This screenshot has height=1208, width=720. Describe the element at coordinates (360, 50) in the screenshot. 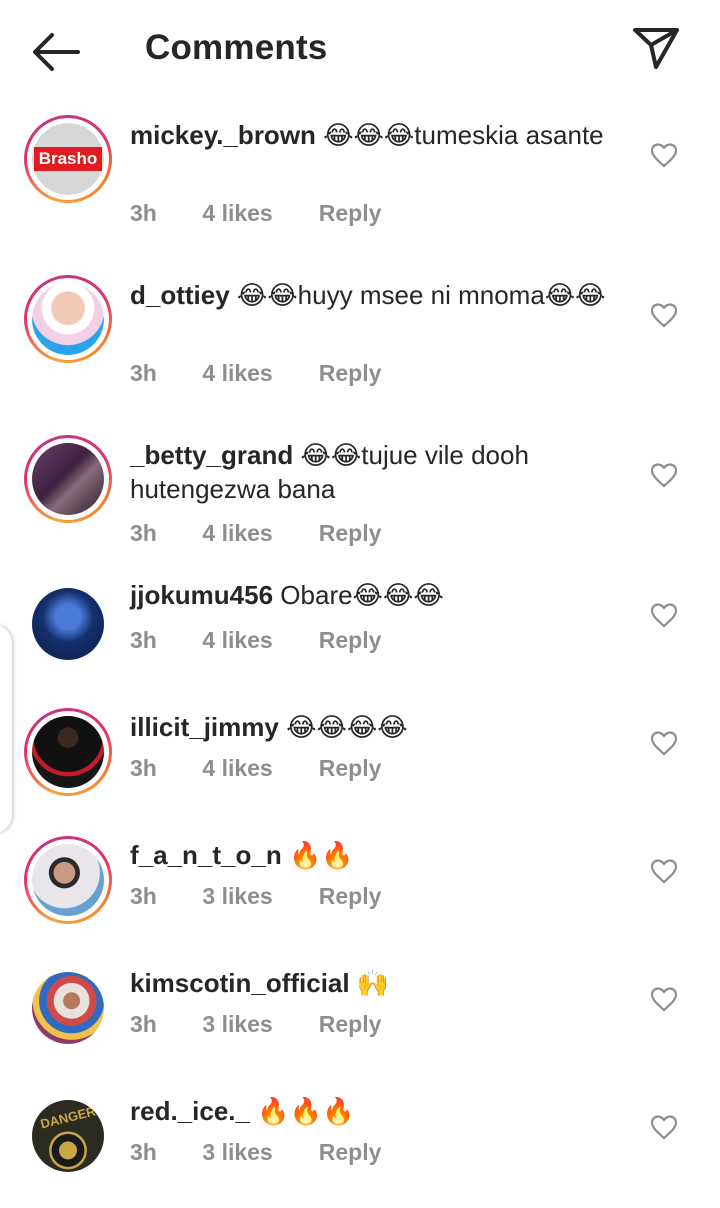

I see `top-bar: Comments` at that location.